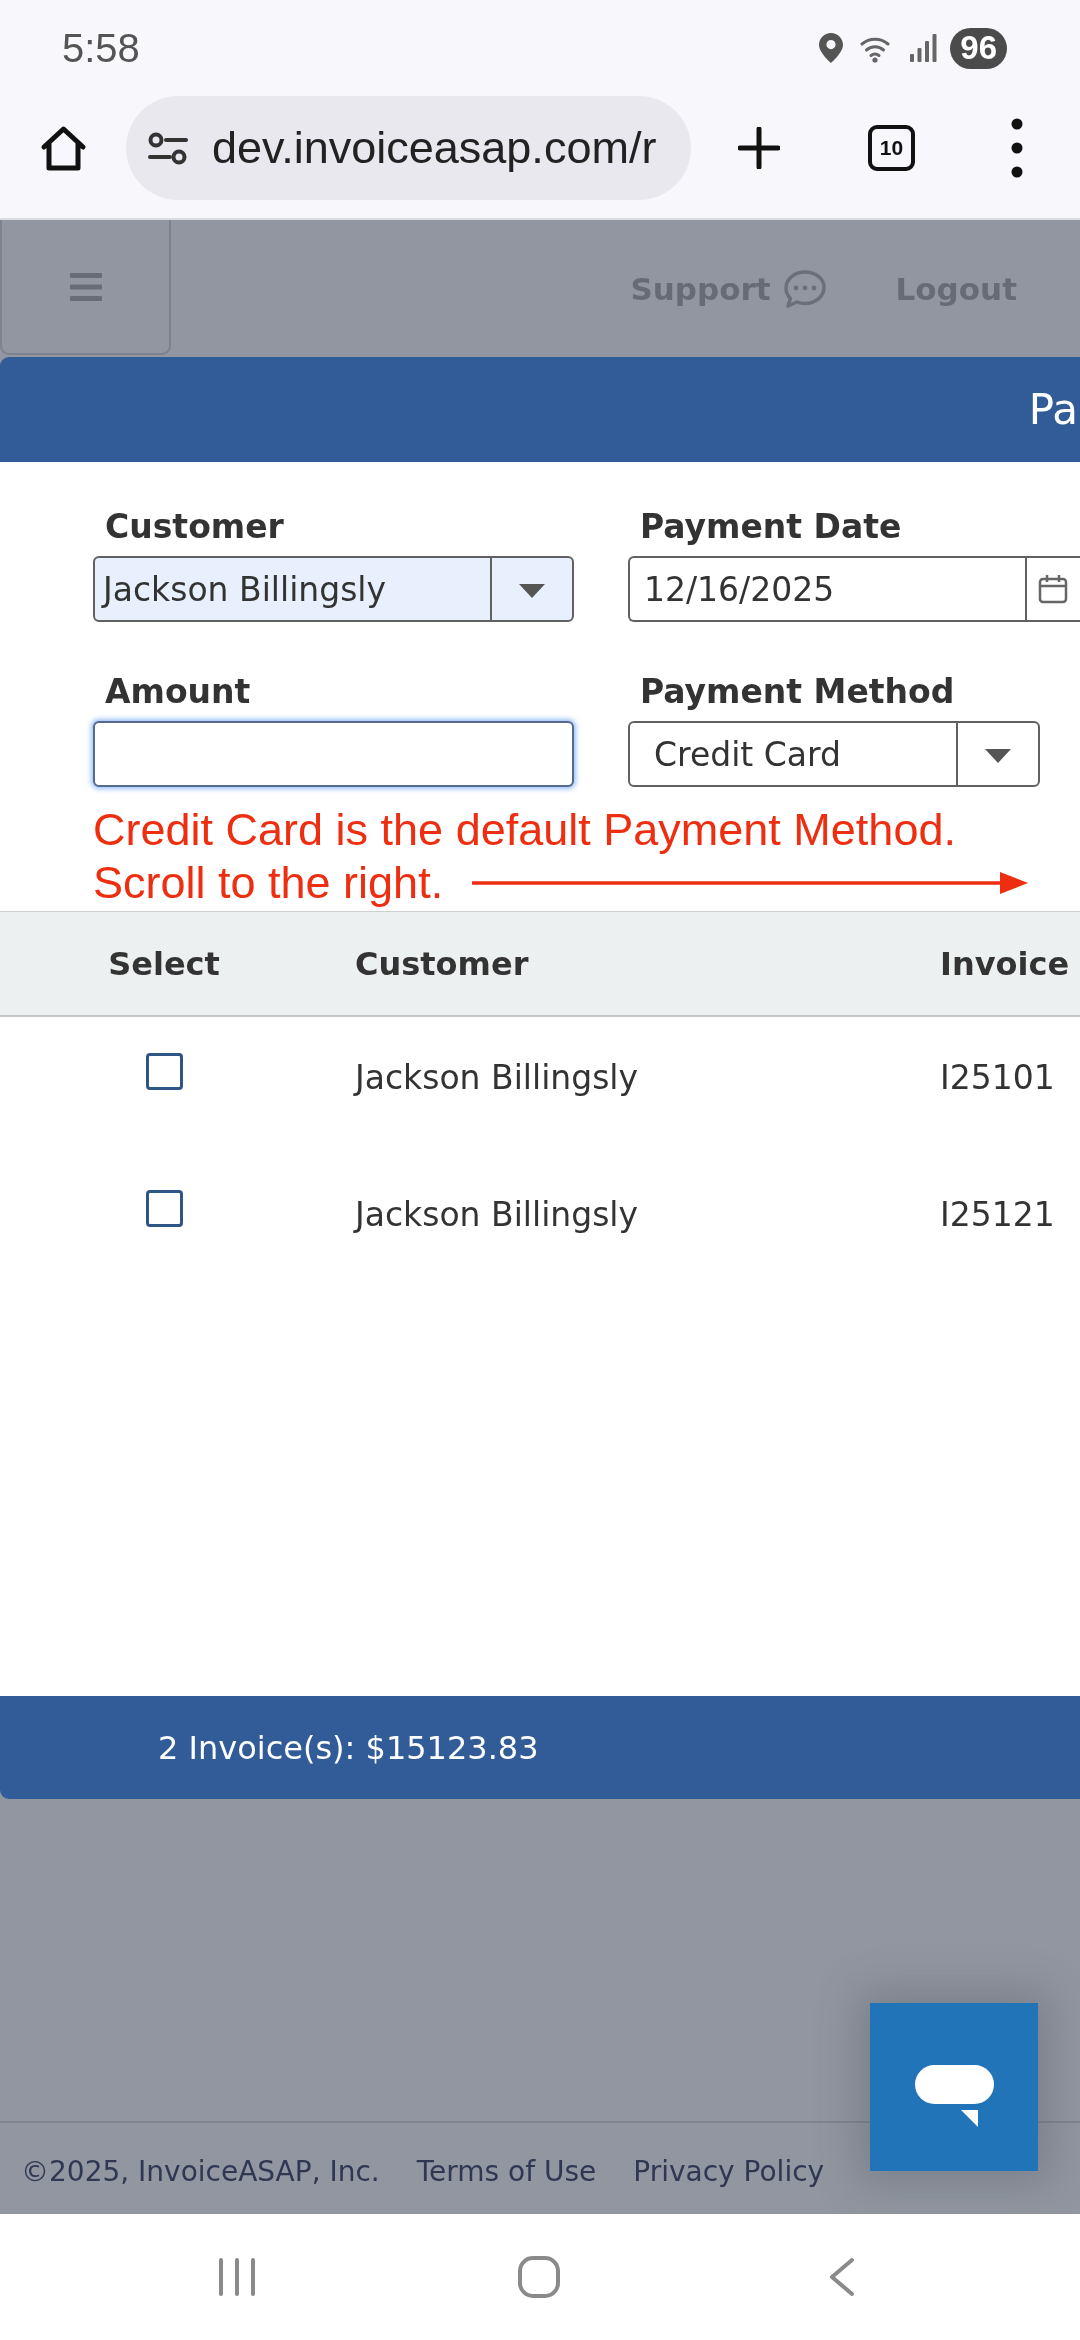 The height and width of the screenshot is (2340, 1080). I want to click on more-menu-icon, so click(1017, 148).